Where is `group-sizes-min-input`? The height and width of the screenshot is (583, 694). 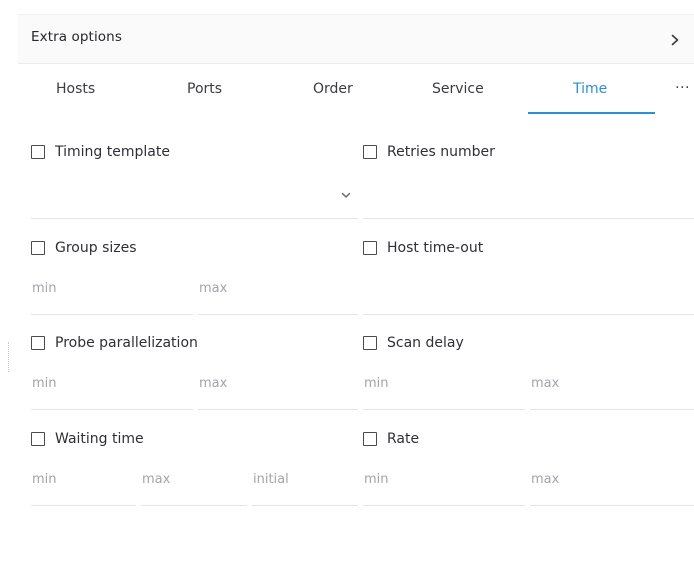 group-sizes-min-input is located at coordinates (111, 288).